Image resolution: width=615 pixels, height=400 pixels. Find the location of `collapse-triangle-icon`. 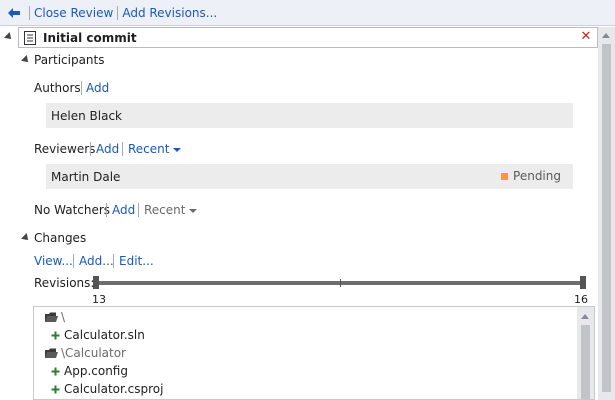

collapse-triangle-icon is located at coordinates (9, 37).